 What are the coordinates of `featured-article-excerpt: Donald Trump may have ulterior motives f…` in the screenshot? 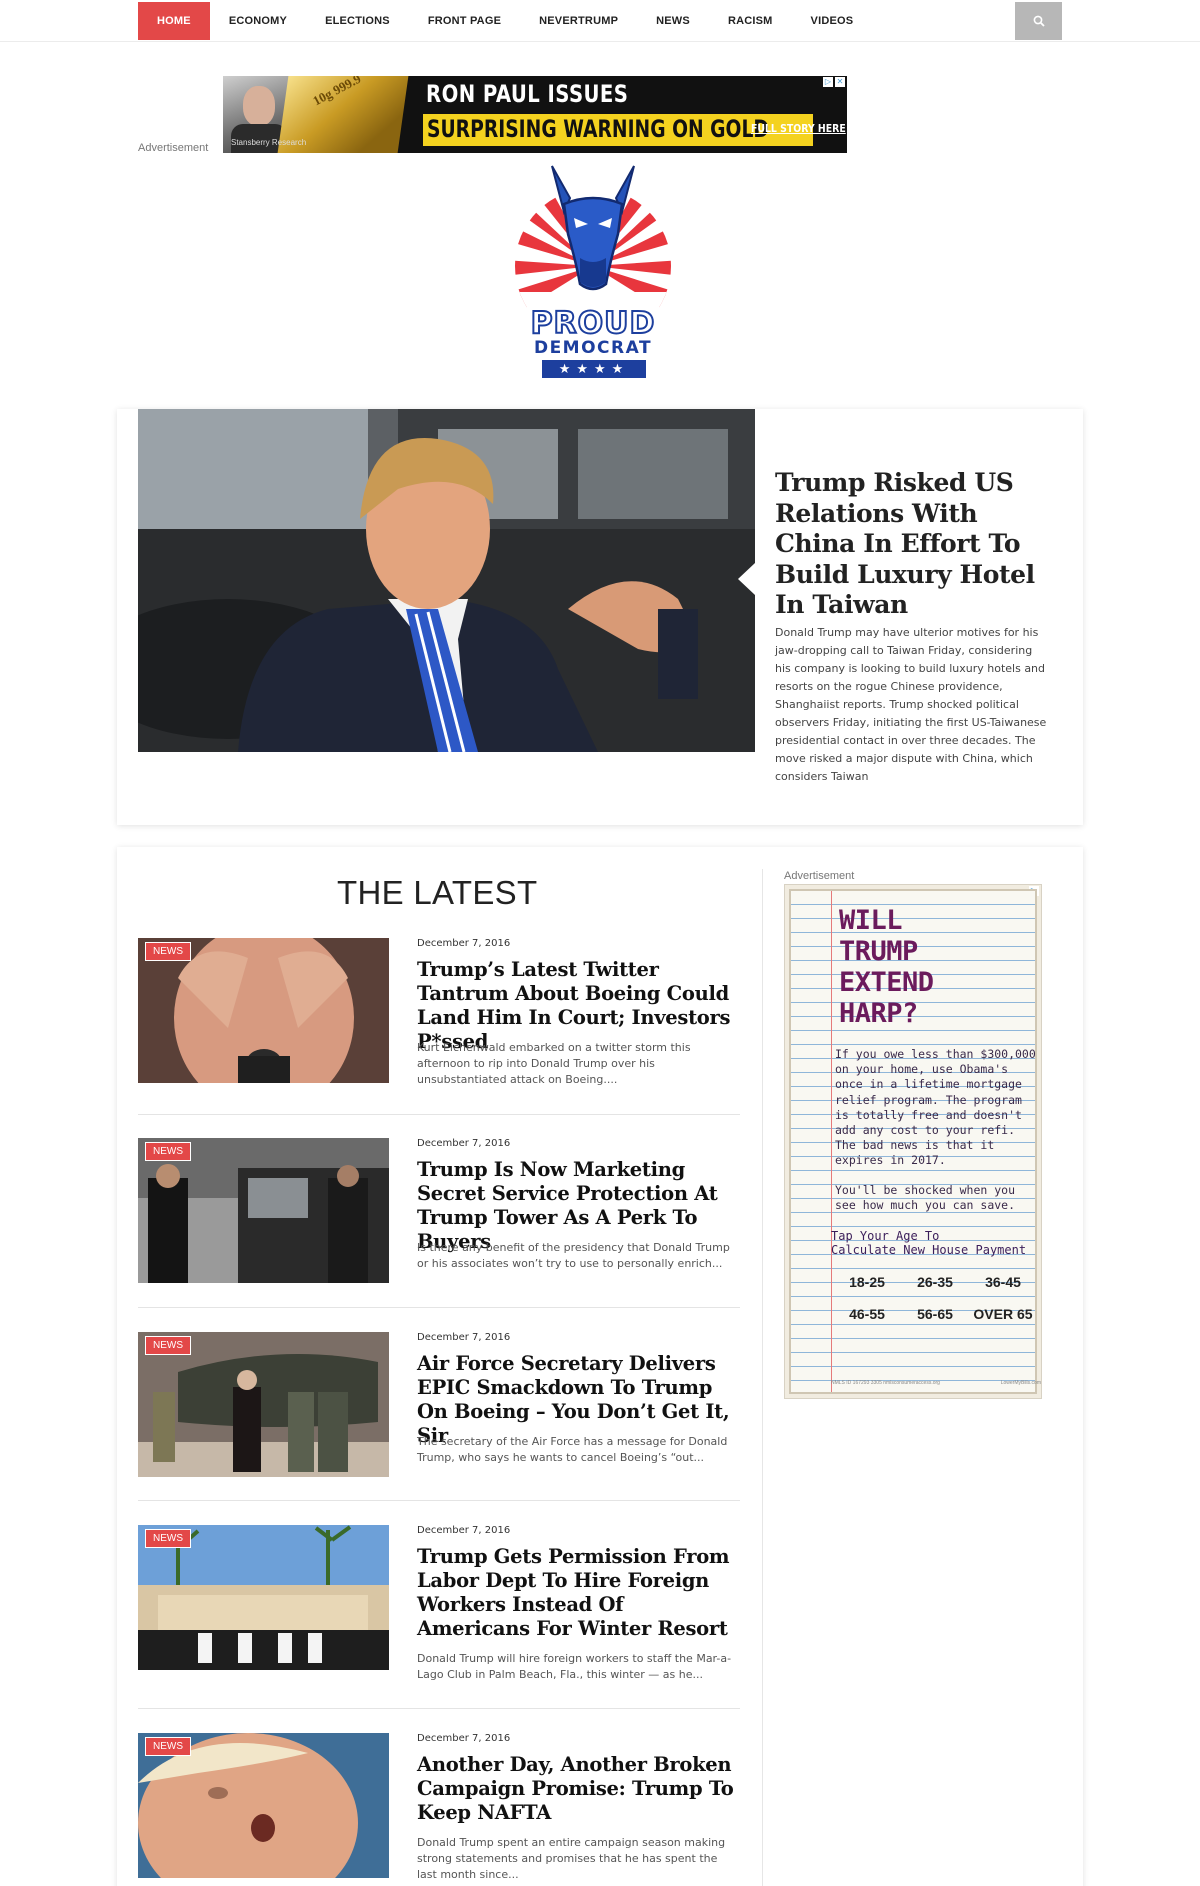 It's located at (911, 704).